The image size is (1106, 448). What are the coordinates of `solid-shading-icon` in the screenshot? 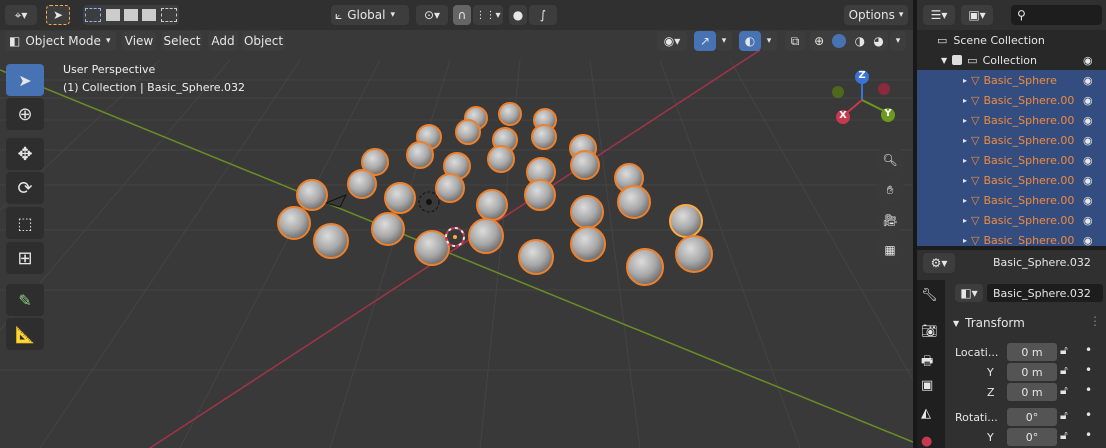 It's located at (839, 41).